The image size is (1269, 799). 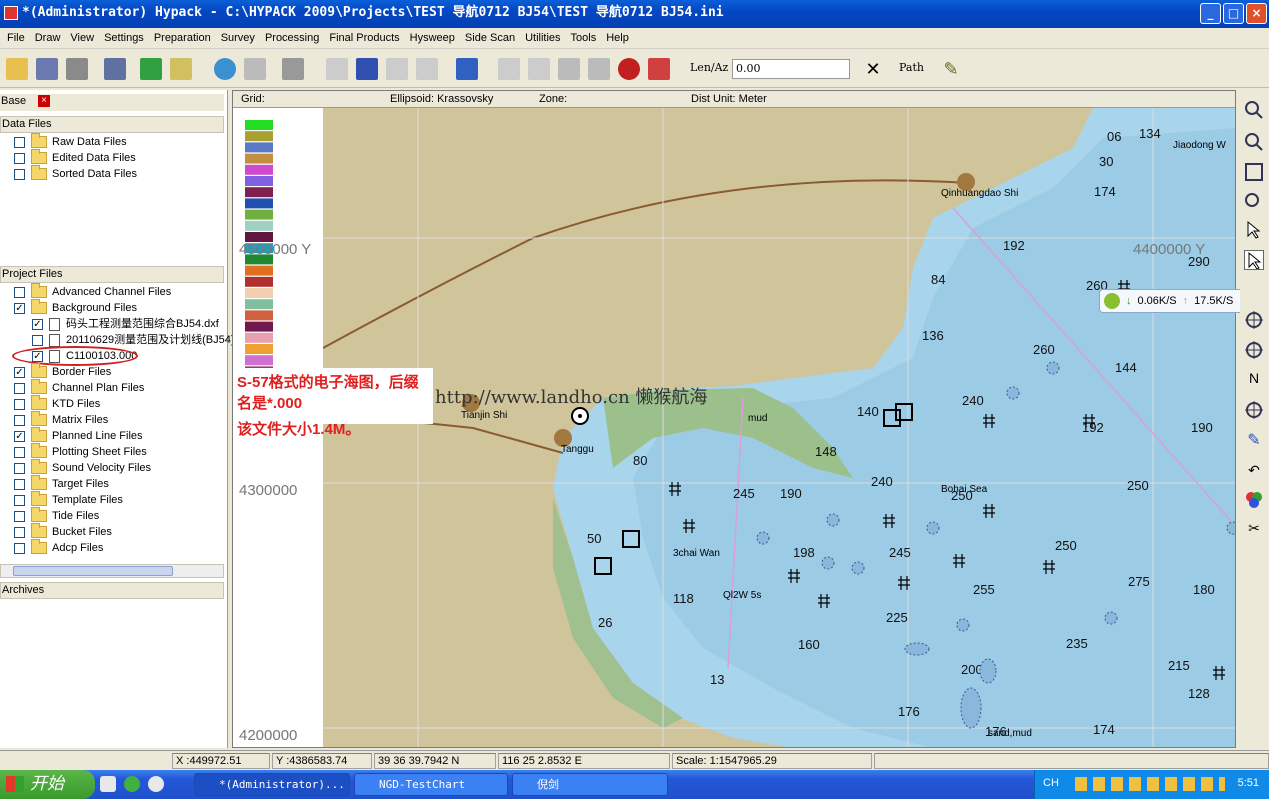 I want to click on close-button: ×, so click(x=1256, y=13).